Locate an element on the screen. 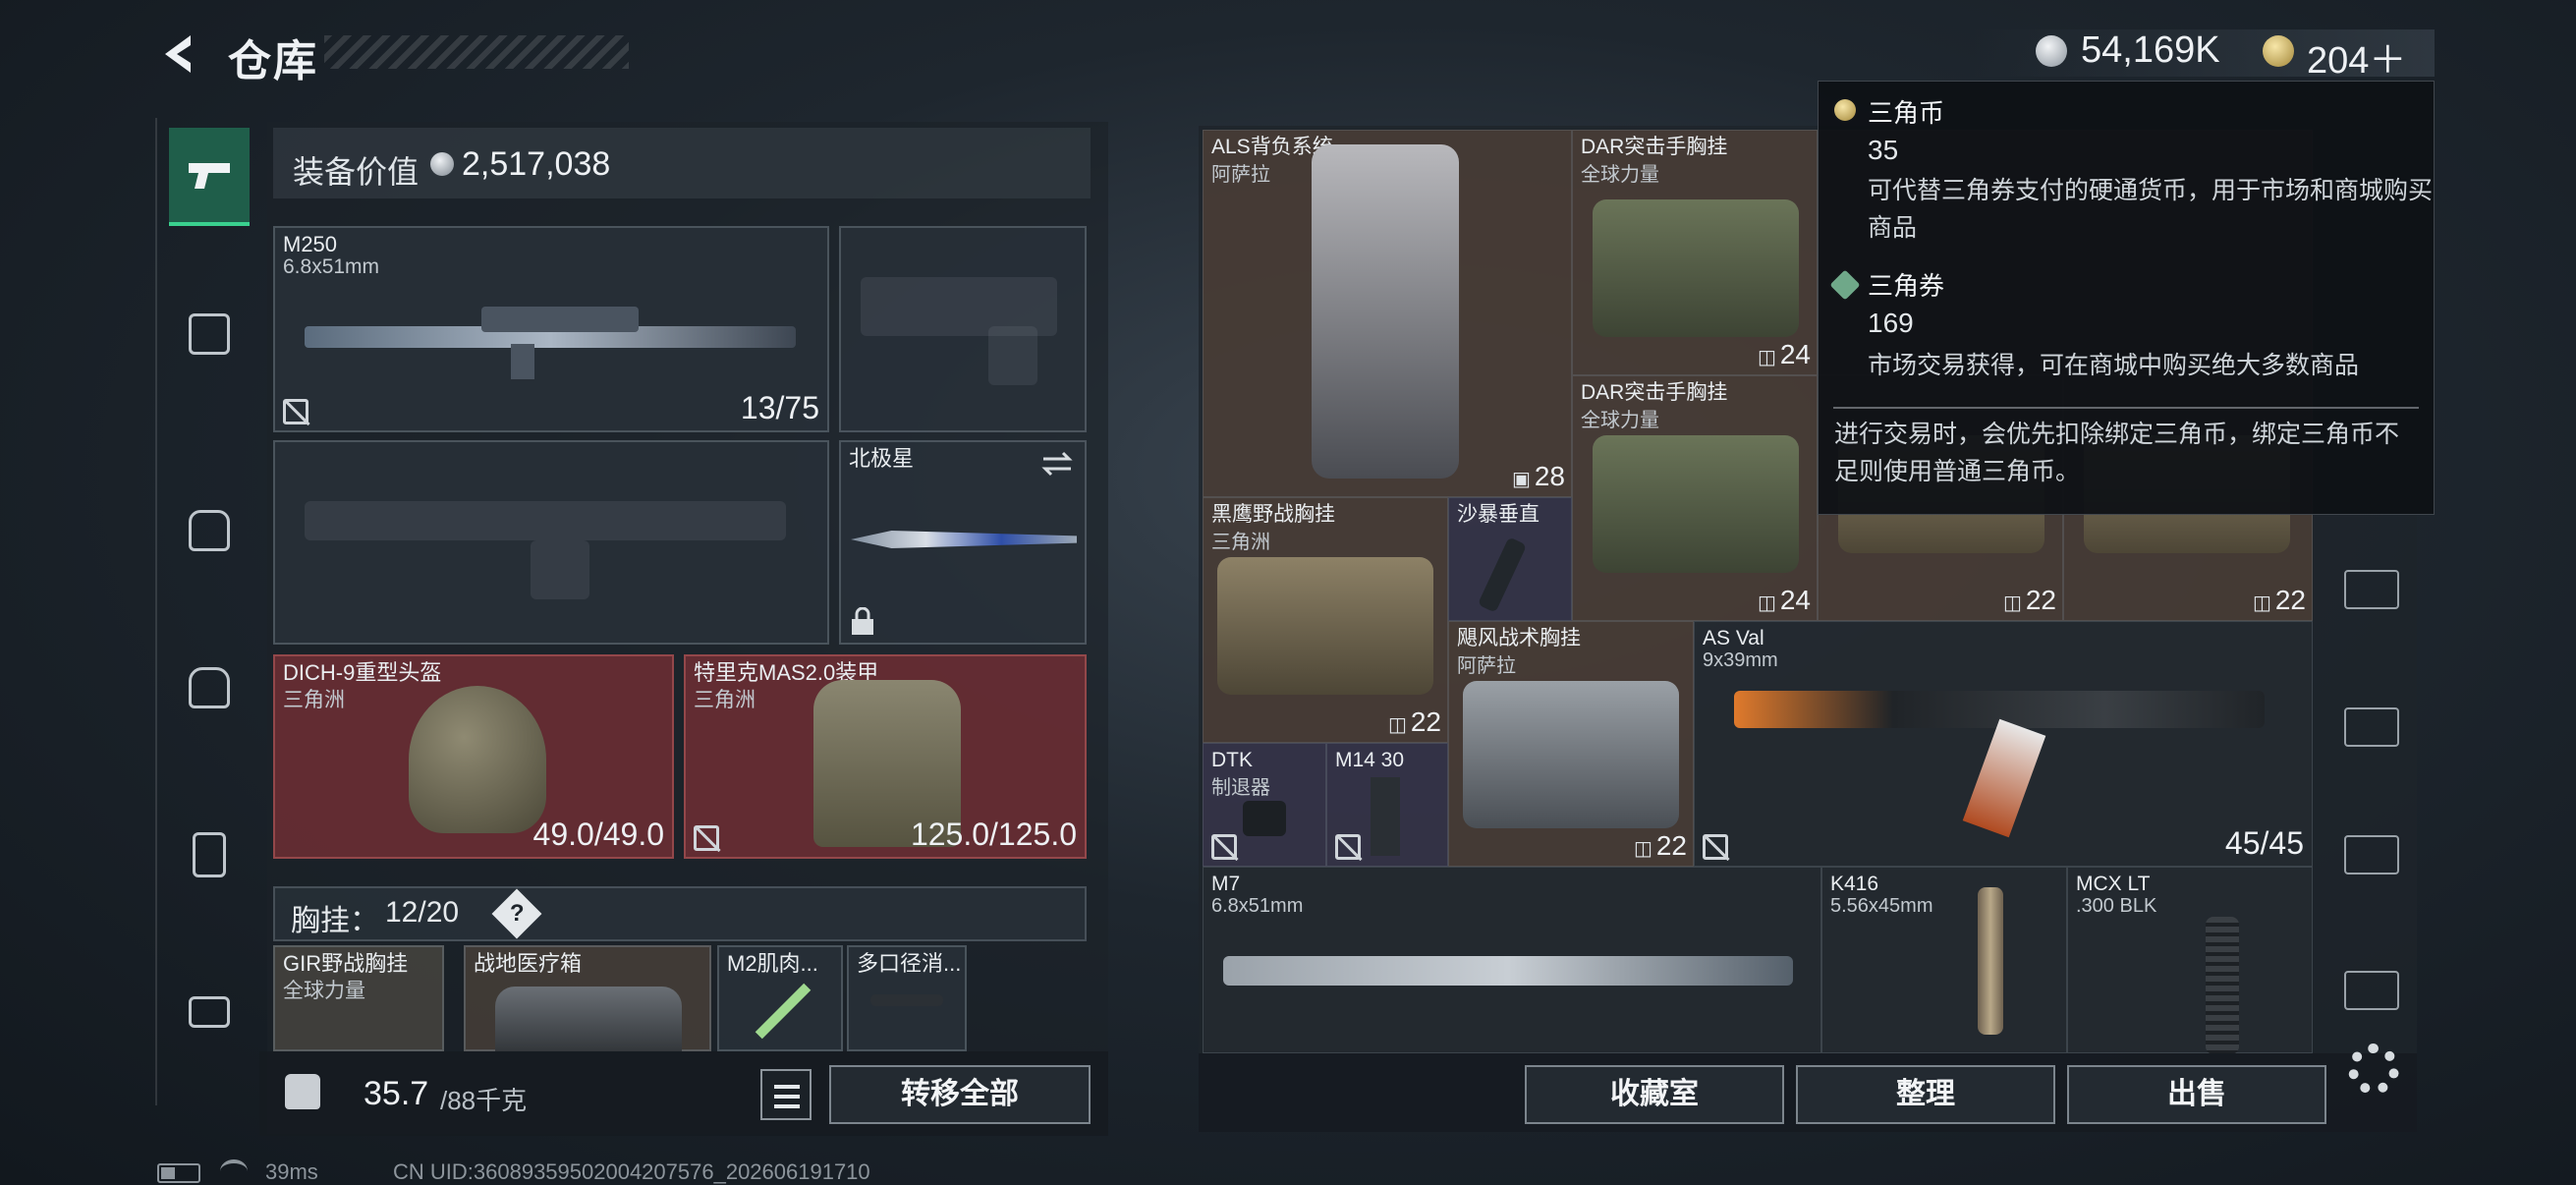  item-name: 黑鹰野战胸挂 is located at coordinates (1273, 515).